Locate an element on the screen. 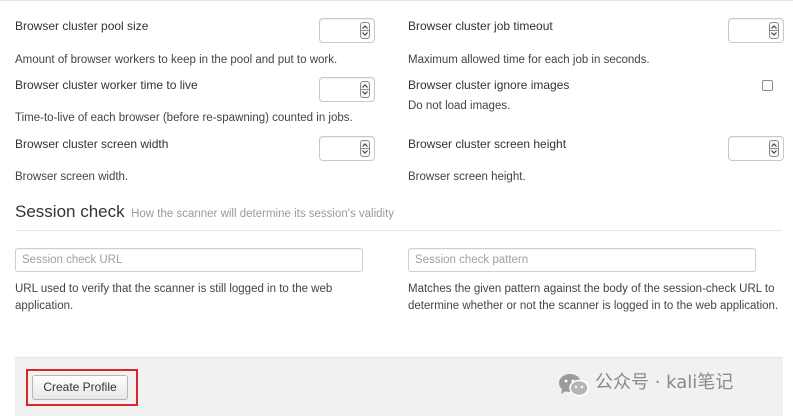  section-divider is located at coordinates (398, 230).